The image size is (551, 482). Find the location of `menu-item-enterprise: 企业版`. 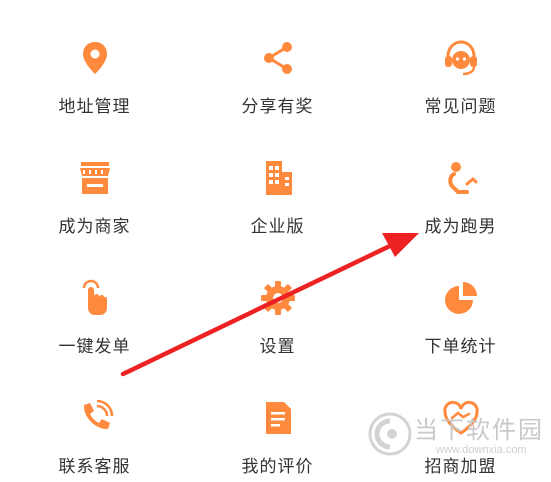

menu-item-enterprise: 企业版 is located at coordinates (277, 180).